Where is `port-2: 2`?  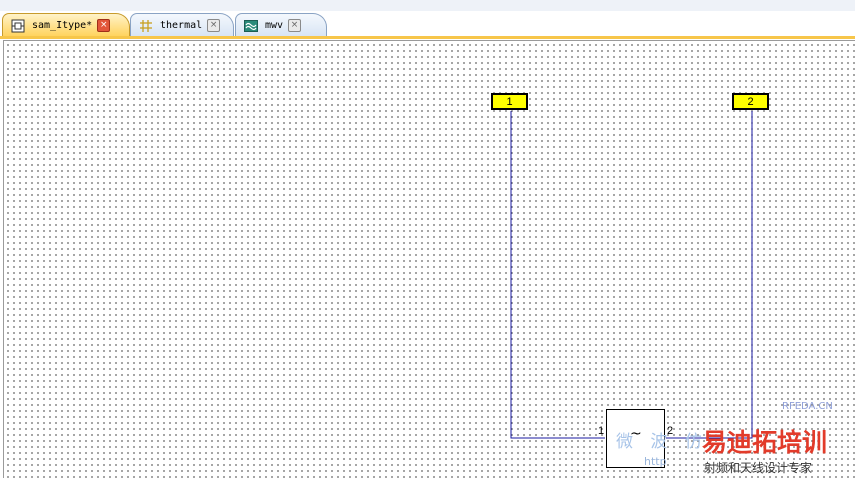 port-2: 2 is located at coordinates (750, 101).